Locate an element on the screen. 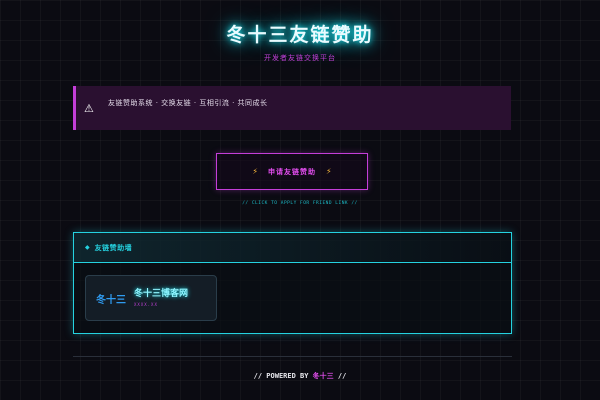 This screenshot has width=600, height=400. friend-info: 冬十三博客网 XXXX.XX is located at coordinates (161, 296).